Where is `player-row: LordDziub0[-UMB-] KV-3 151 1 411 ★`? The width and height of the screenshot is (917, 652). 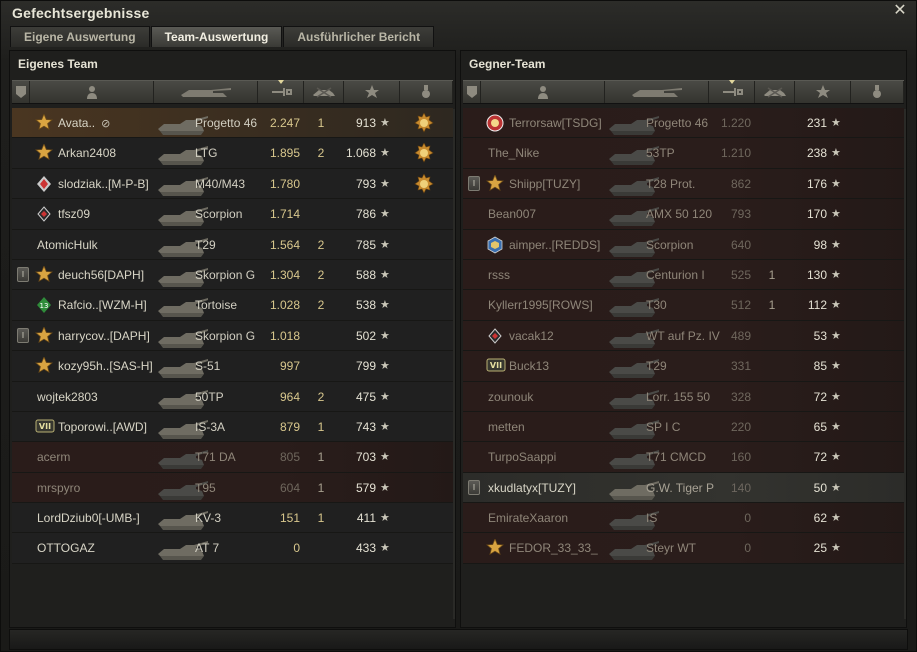 player-row: LordDziub0[-UMB-] KV-3 151 1 411 ★ is located at coordinates (232, 518).